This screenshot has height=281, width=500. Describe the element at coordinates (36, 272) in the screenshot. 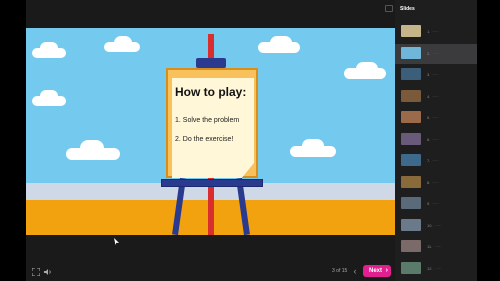

I see `fullscreen-icon` at that location.